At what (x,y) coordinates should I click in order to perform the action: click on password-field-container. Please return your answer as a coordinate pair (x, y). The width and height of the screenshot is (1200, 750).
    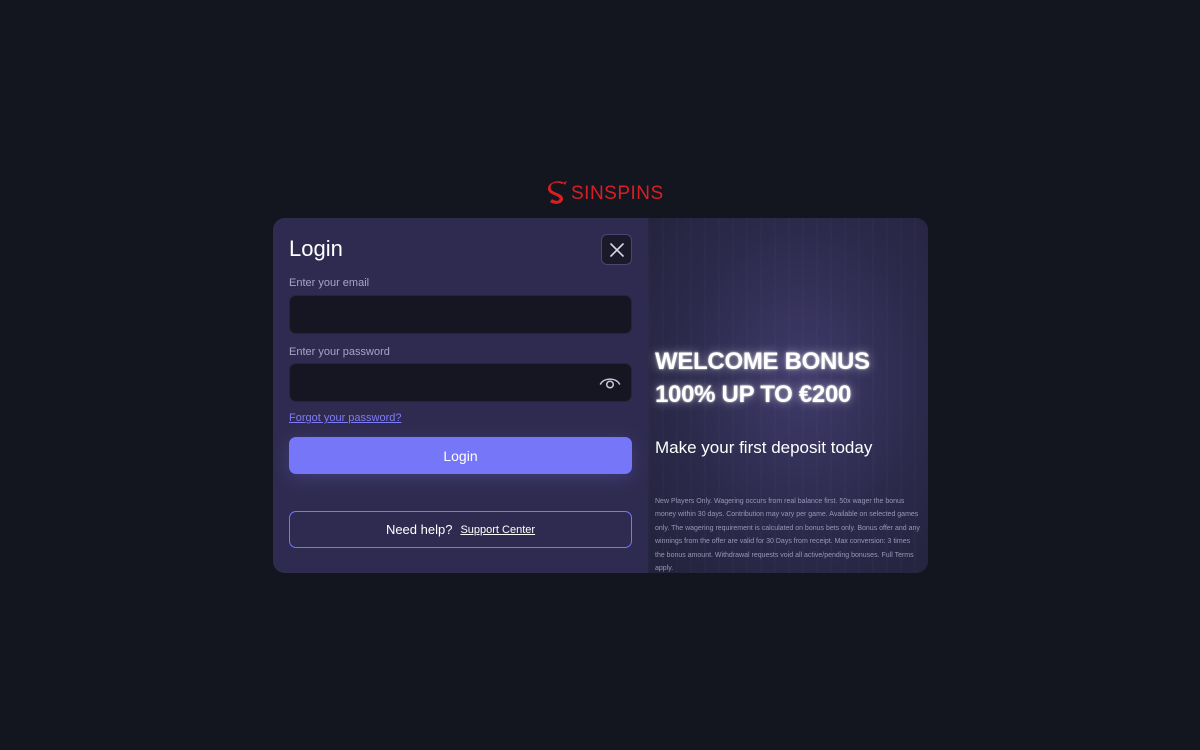
    Looking at the image, I should click on (460, 382).